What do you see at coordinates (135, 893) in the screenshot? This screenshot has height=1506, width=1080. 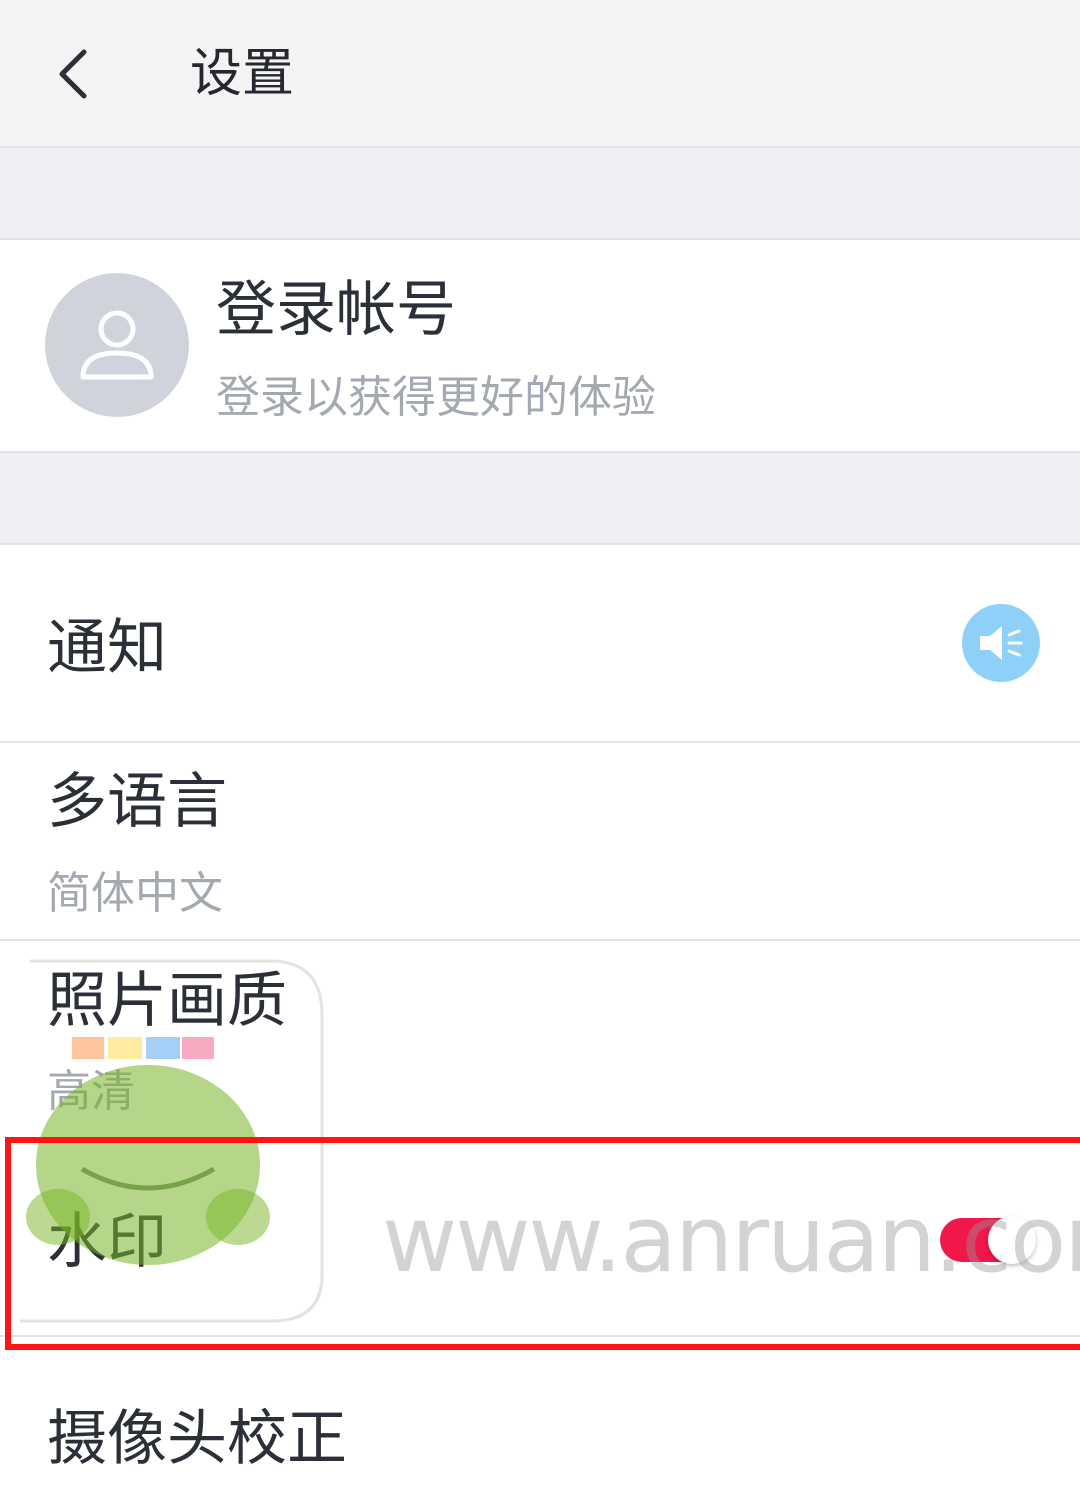 I see `language-value: 简体中文` at bounding box center [135, 893].